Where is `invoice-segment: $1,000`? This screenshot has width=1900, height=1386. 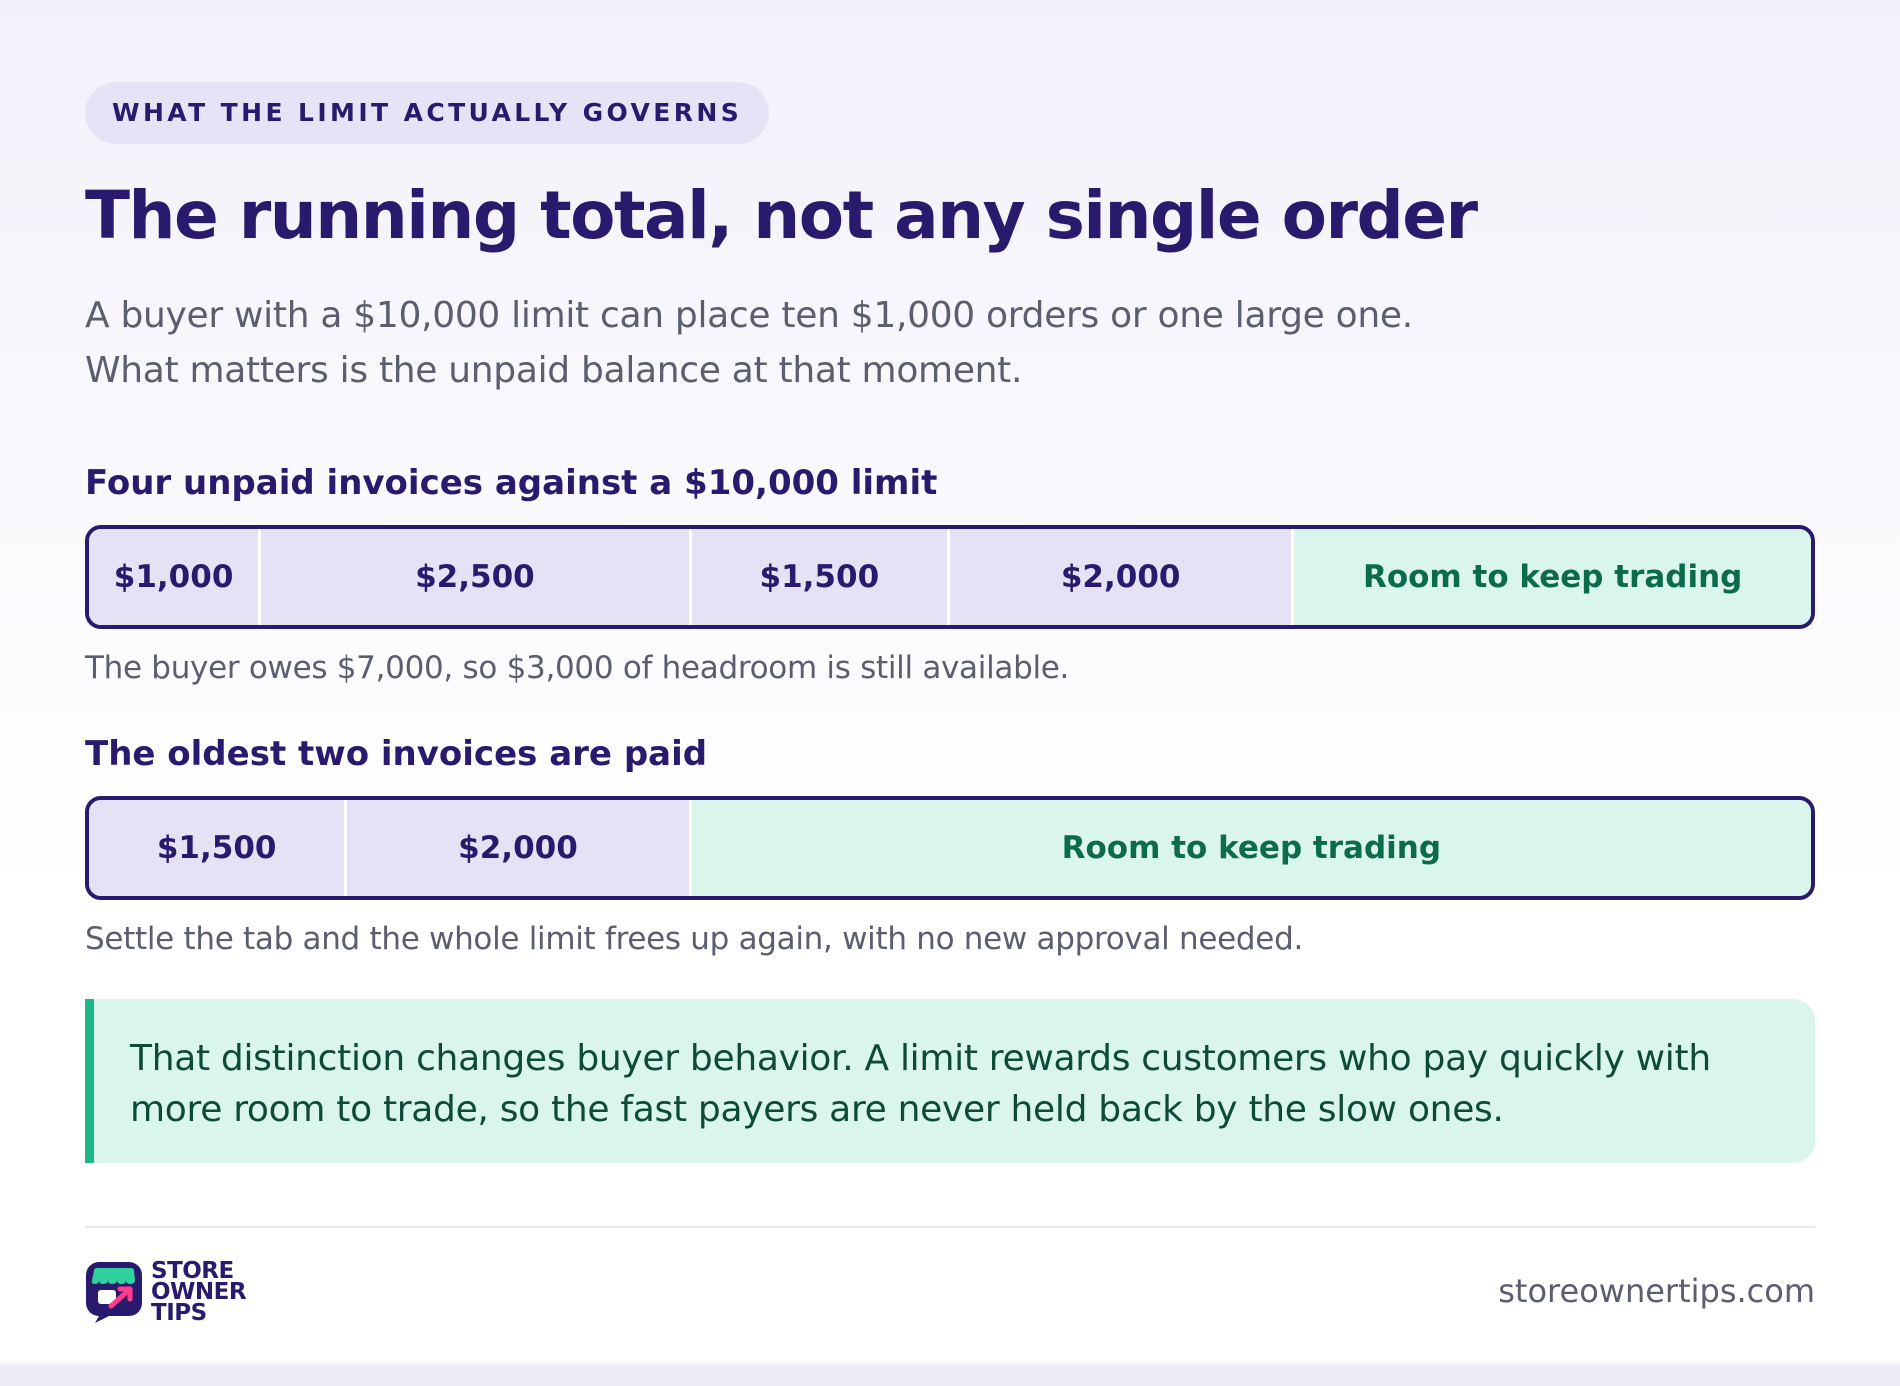
invoice-segment: $1,000 is located at coordinates (175, 577).